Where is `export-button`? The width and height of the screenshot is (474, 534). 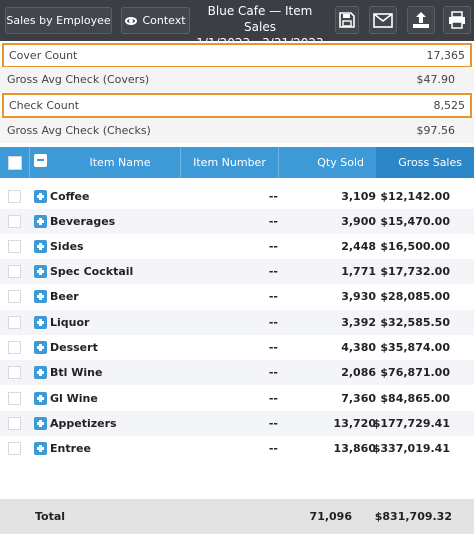 export-button is located at coordinates (421, 20).